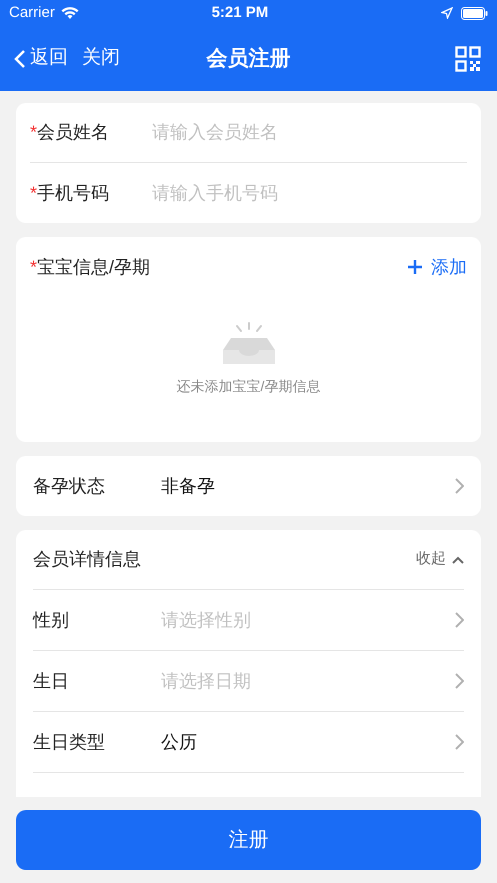 The height and width of the screenshot is (883, 497). What do you see at coordinates (179, 742) in the screenshot?
I see `field-value: 公历` at bounding box center [179, 742].